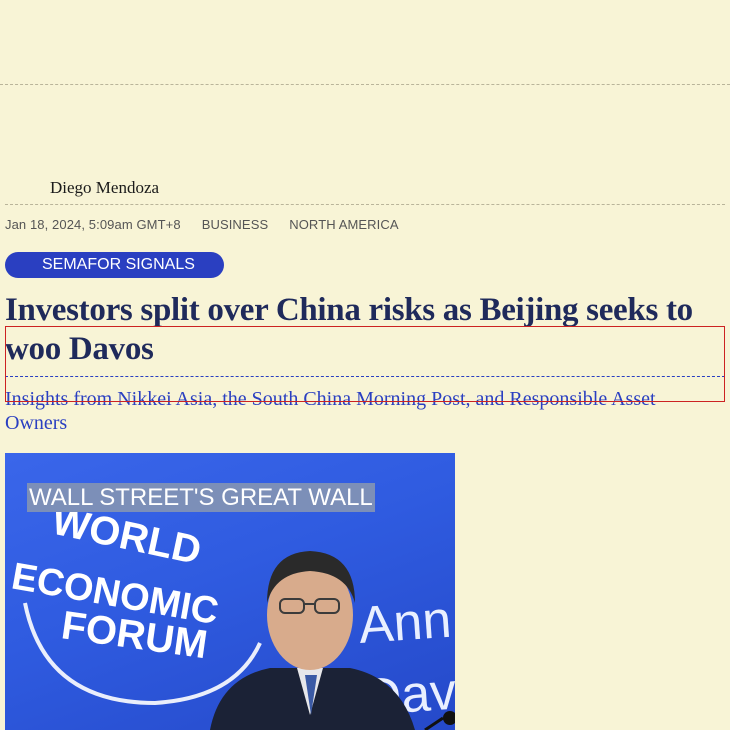  What do you see at coordinates (343, 224) in the screenshot?
I see `category-north-america: NORTH AMERICA` at bounding box center [343, 224].